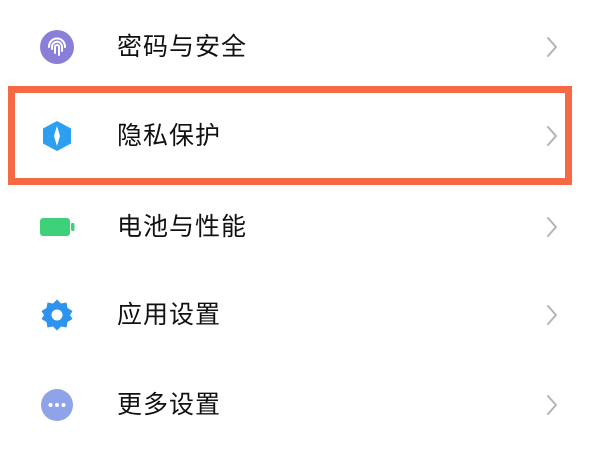 This screenshot has width=600, height=450. What do you see at coordinates (57, 315) in the screenshot?
I see `gear-icon` at bounding box center [57, 315].